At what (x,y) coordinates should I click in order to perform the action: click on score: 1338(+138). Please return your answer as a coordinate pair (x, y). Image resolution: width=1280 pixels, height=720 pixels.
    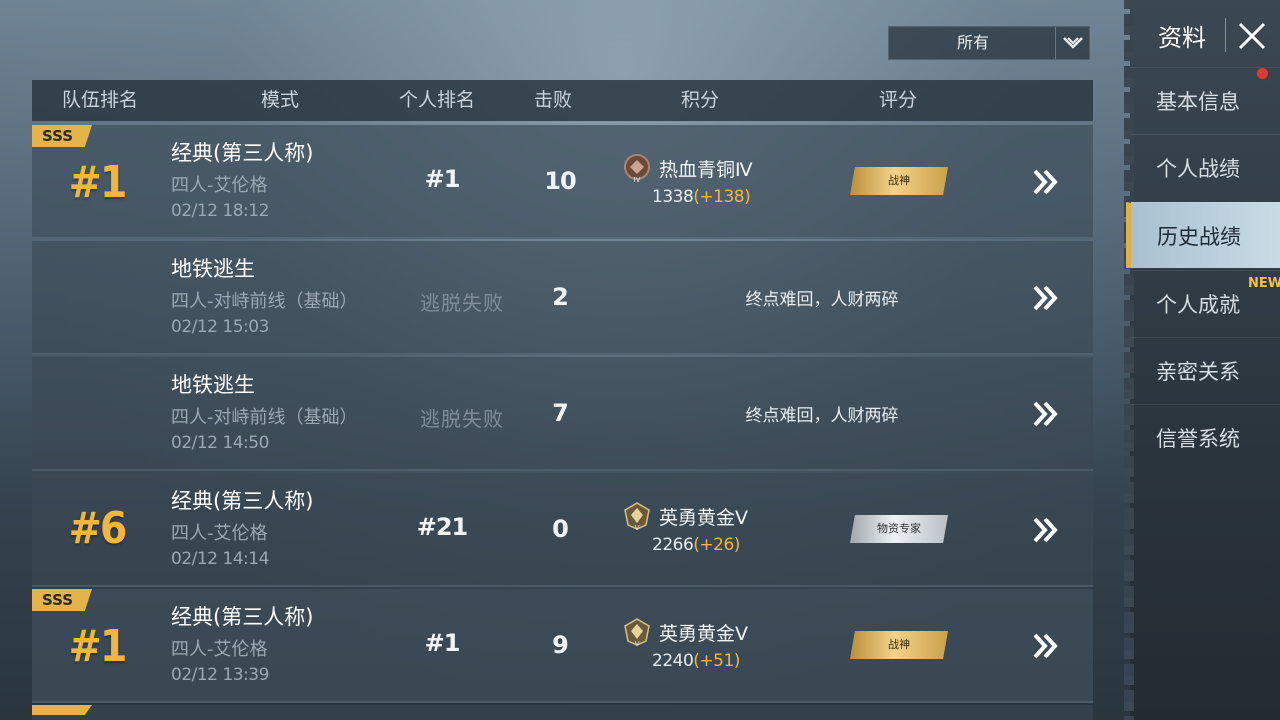
    Looking at the image, I should click on (701, 197).